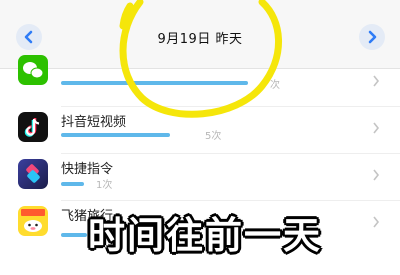  Describe the element at coordinates (275, 85) in the screenshot. I see `usage-count: 次` at that location.